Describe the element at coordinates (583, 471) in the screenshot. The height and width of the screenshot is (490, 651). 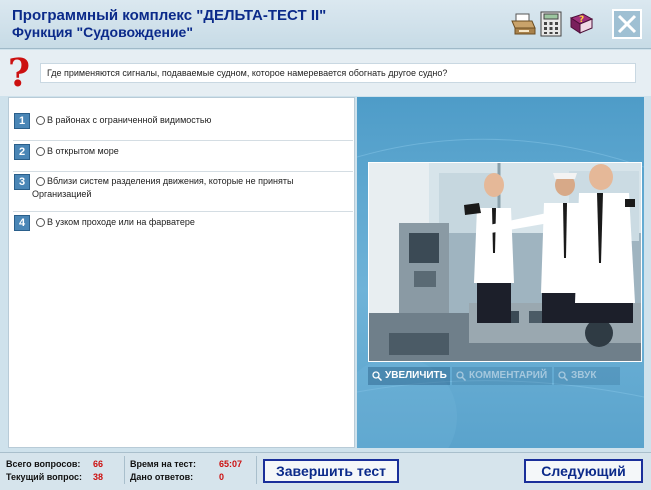
I see `next-question-button: Следующий` at that location.